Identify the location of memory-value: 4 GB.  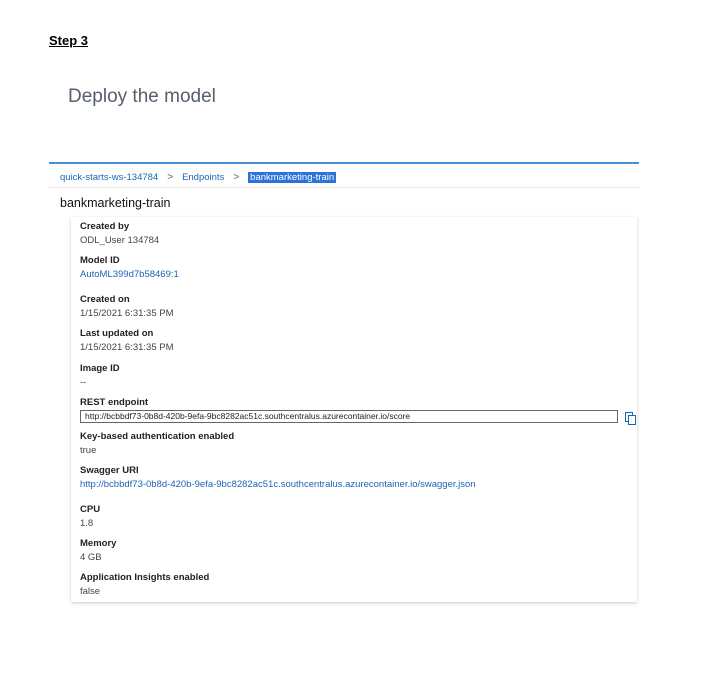
(91, 557).